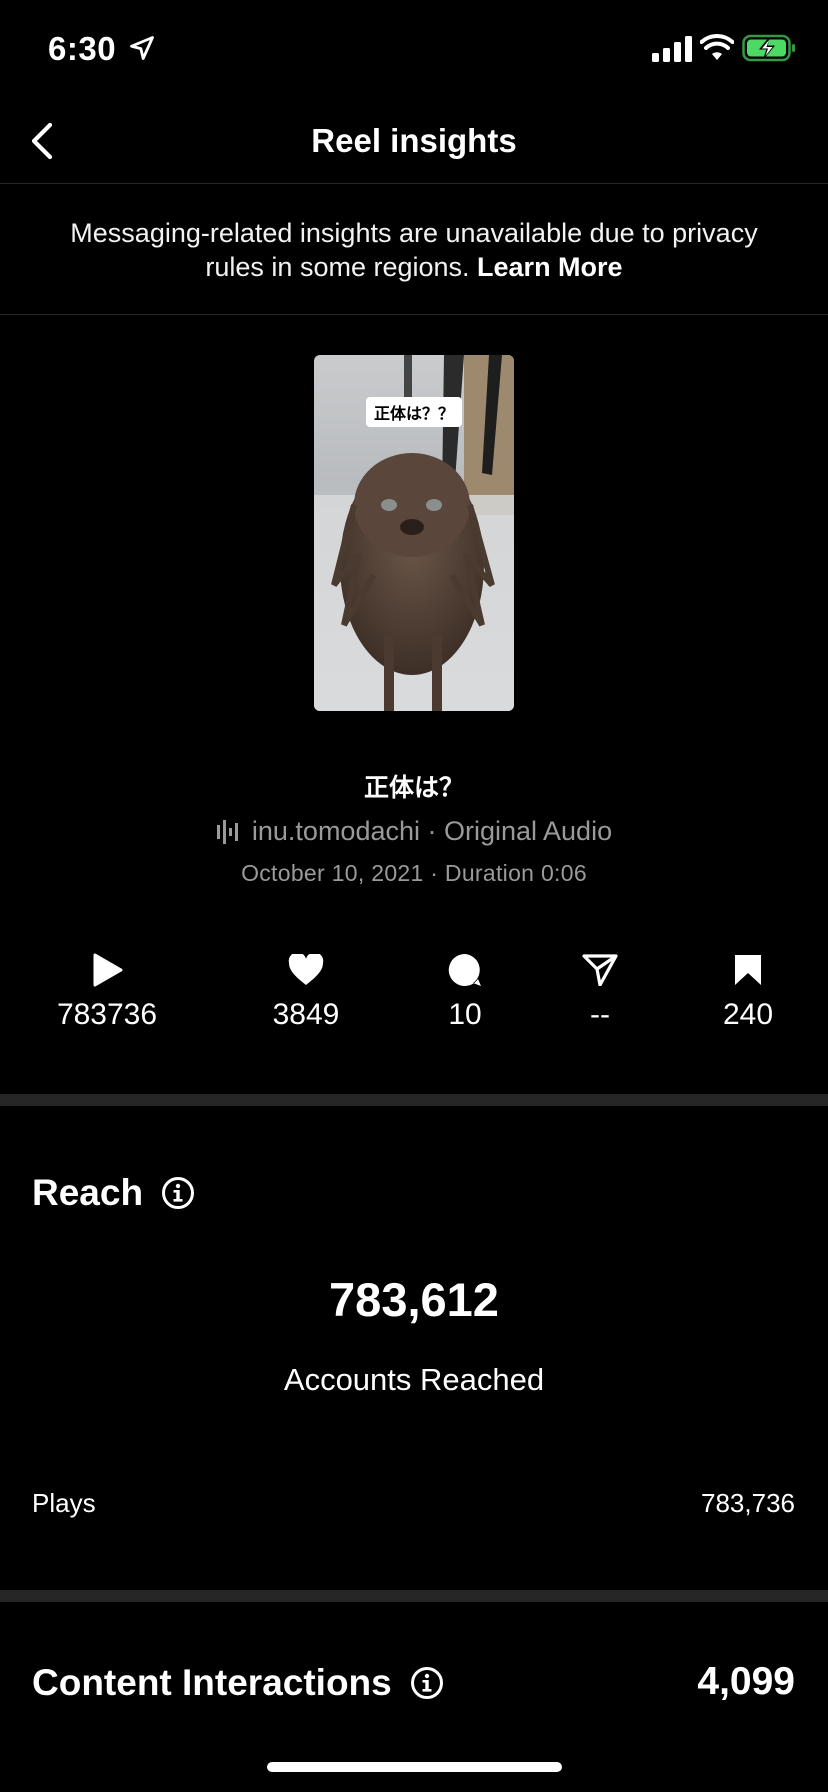 The image size is (828, 1792). I want to click on metric-saves: 240, so click(748, 992).